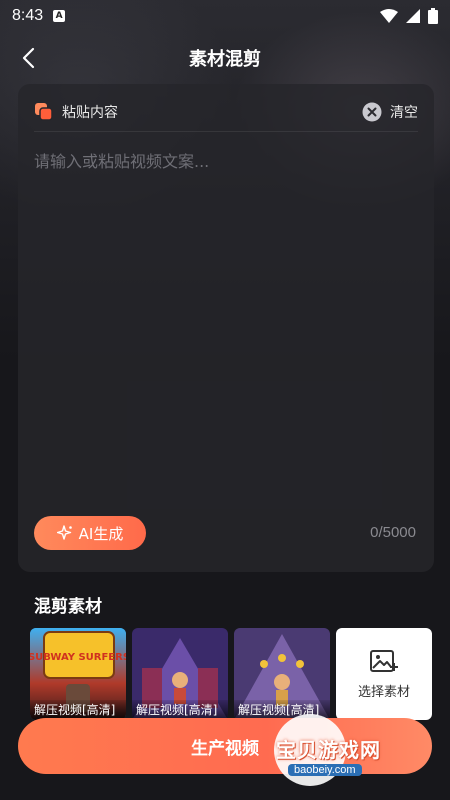 Image resolution: width=450 pixels, height=800 pixels. Describe the element at coordinates (225, 748) in the screenshot. I see `produce-video-label: 生产视频` at that location.